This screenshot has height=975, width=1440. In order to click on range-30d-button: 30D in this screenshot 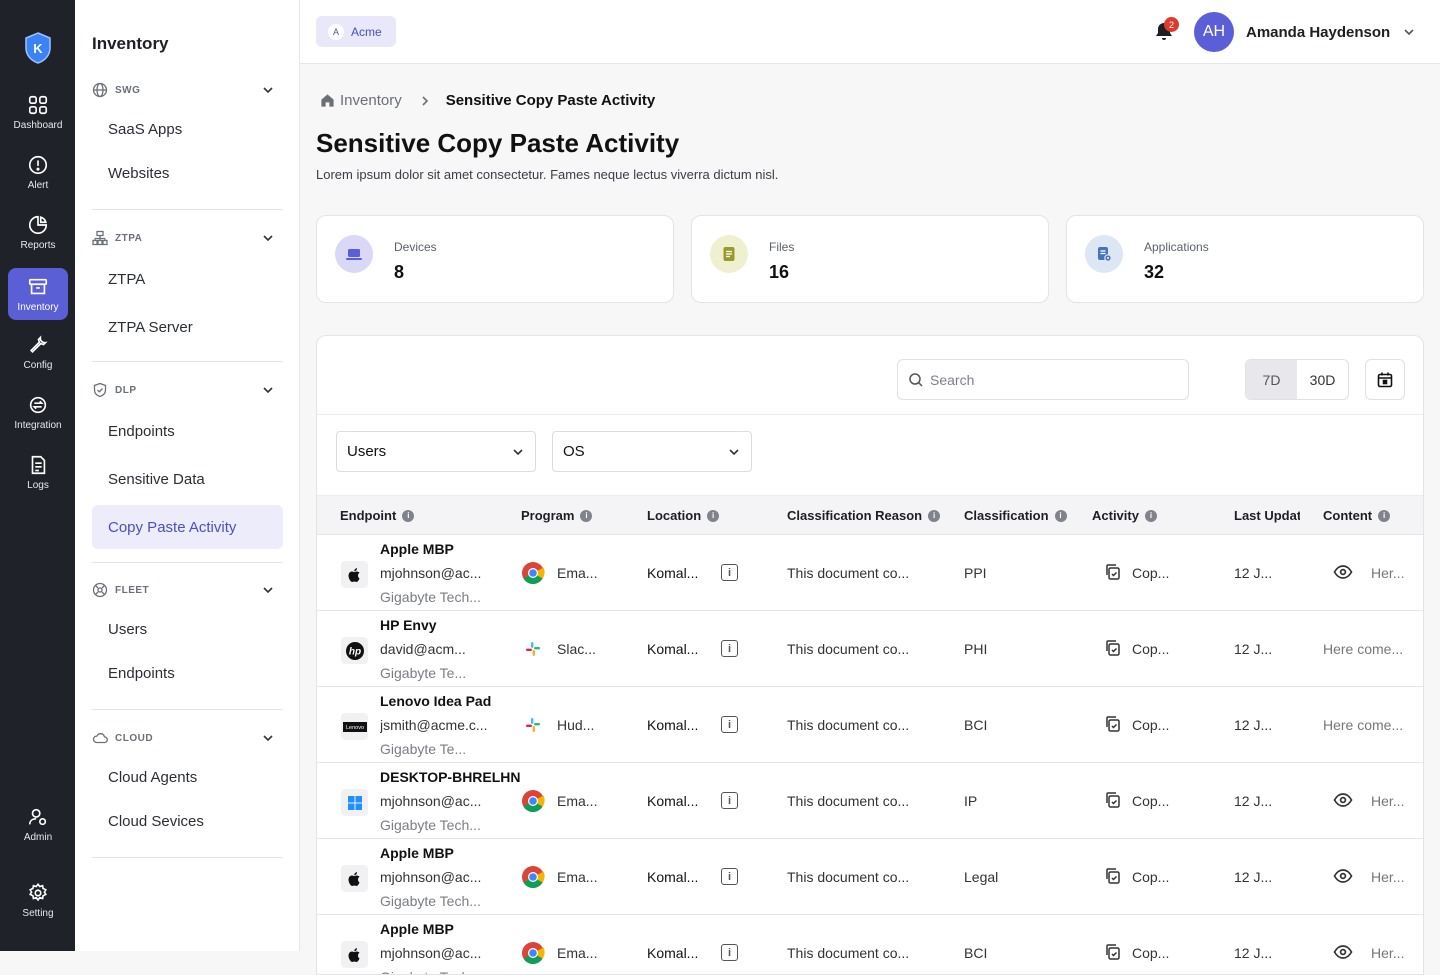, I will do `click(1322, 379)`.